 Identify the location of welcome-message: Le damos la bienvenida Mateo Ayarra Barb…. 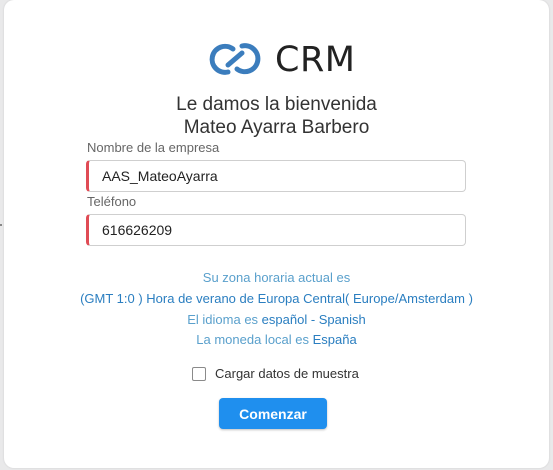
(276, 116).